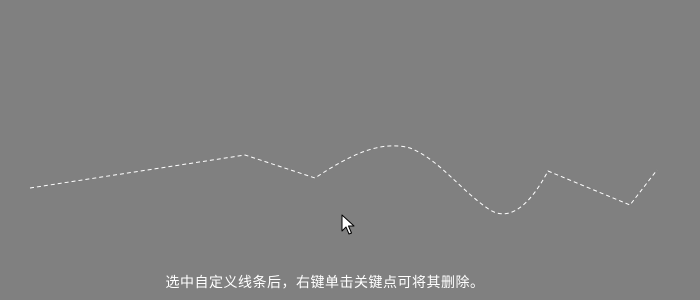  Describe the element at coordinates (325, 283) in the screenshot. I see `hint-text: 选中自定义线条后，右键单击关键点可将其删除。` at that location.